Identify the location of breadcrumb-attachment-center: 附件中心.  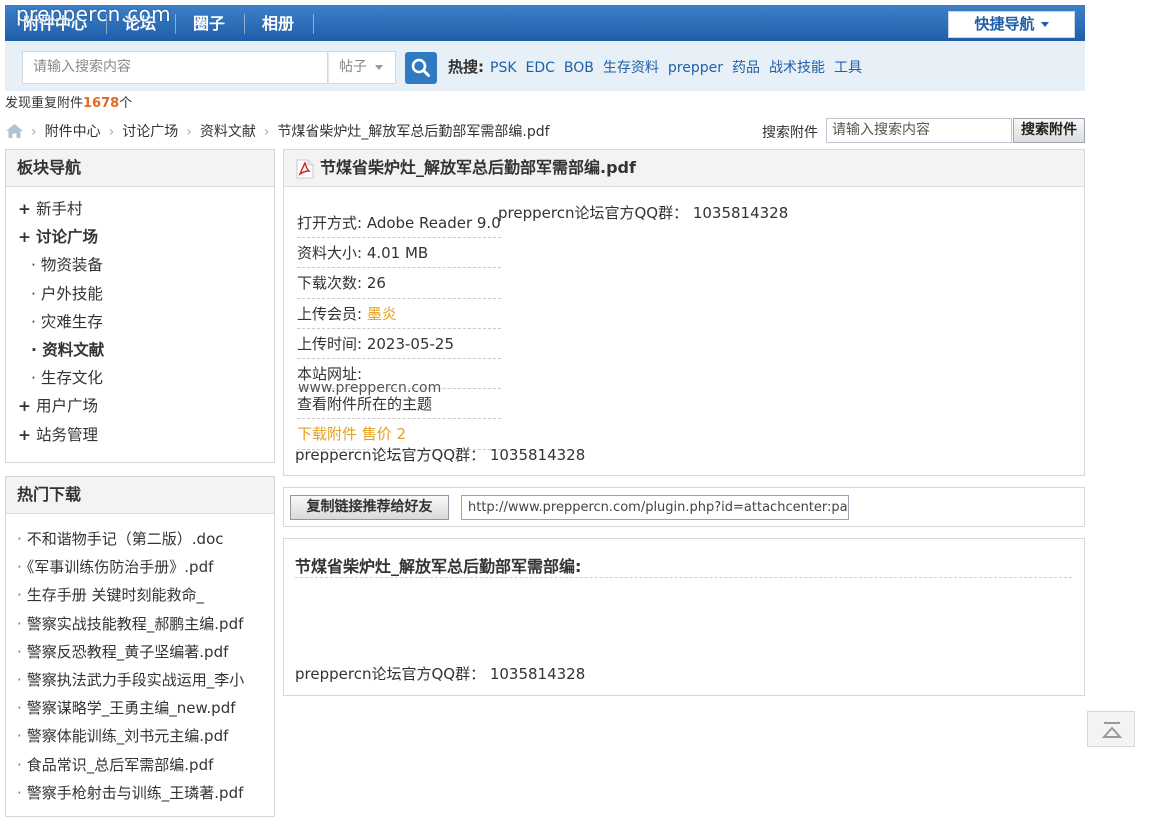
(73, 132).